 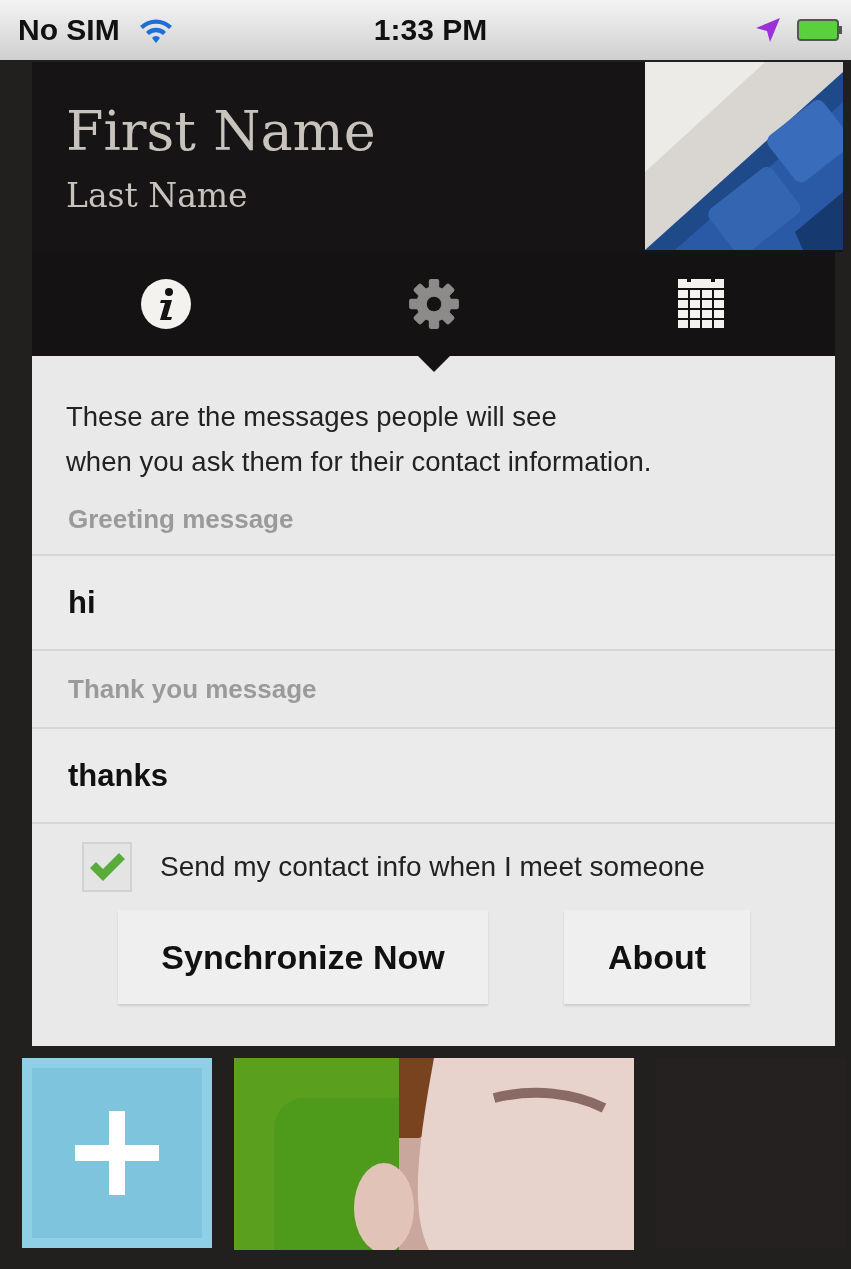 I want to click on checkbox-label: Send my contact info when I meet someone, so click(x=432, y=867).